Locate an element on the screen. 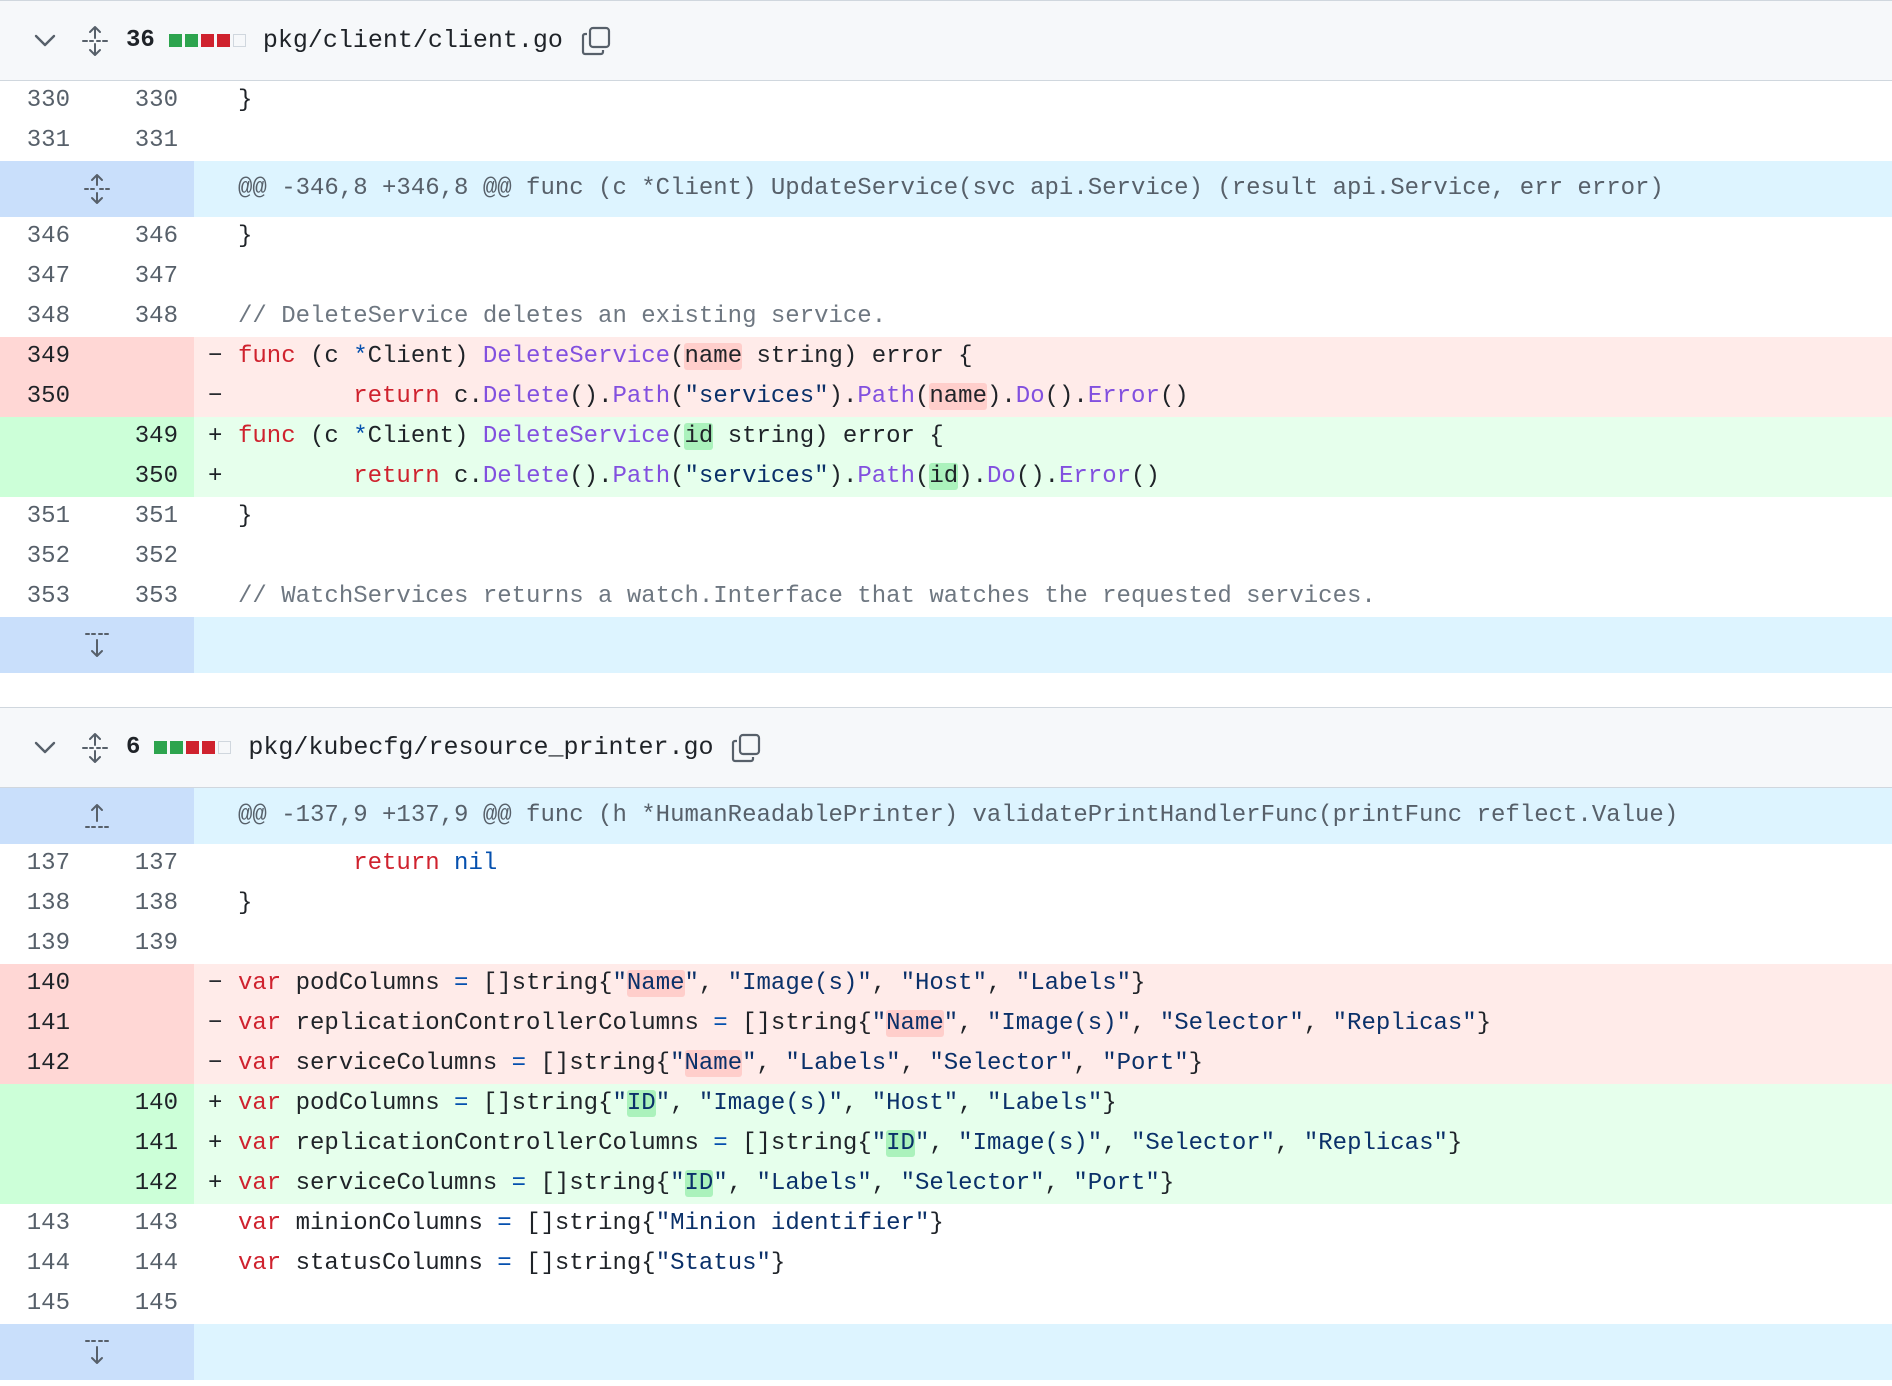 This screenshot has height=1386, width=1892. file-path: pkg/kubecfg/resource_printer.go is located at coordinates (480, 747).